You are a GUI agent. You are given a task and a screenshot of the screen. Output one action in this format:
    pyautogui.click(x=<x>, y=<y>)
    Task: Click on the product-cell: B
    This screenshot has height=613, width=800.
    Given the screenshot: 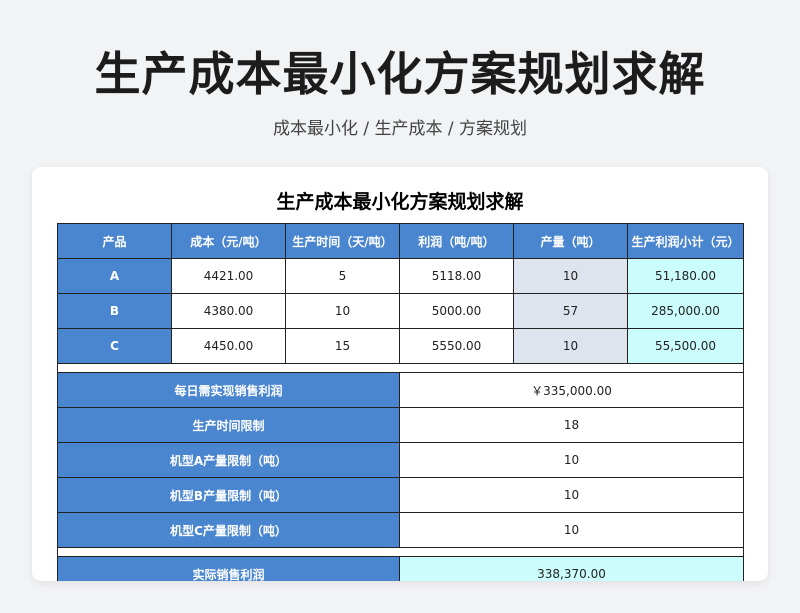 What is the action you would take?
    pyautogui.click(x=114, y=311)
    